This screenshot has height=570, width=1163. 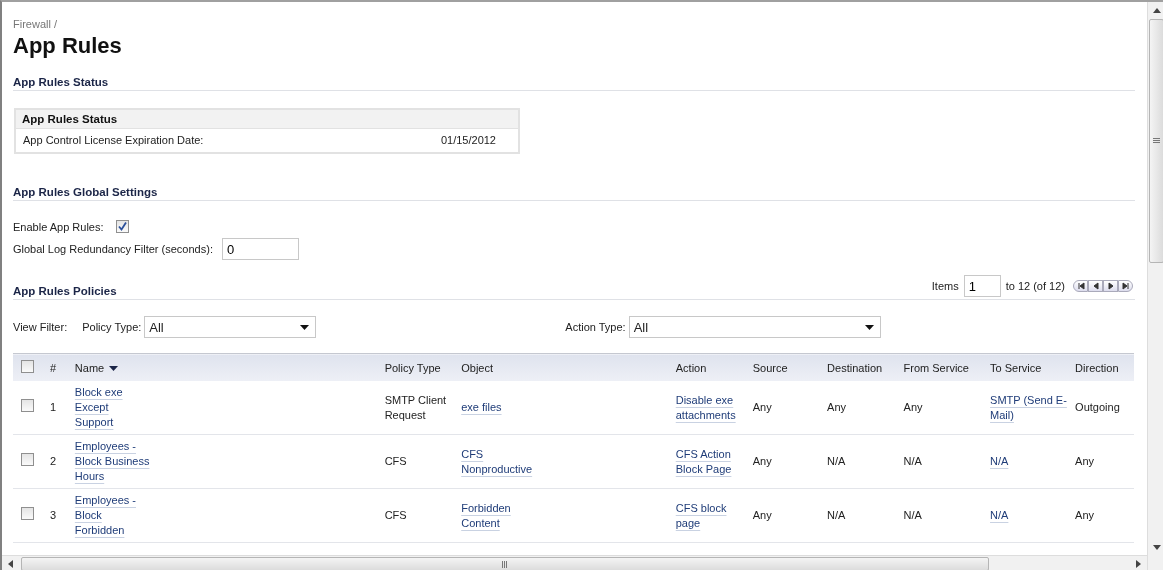 What do you see at coordinates (85, 192) in the screenshot?
I see `section-heading: App Rules Global Settings` at bounding box center [85, 192].